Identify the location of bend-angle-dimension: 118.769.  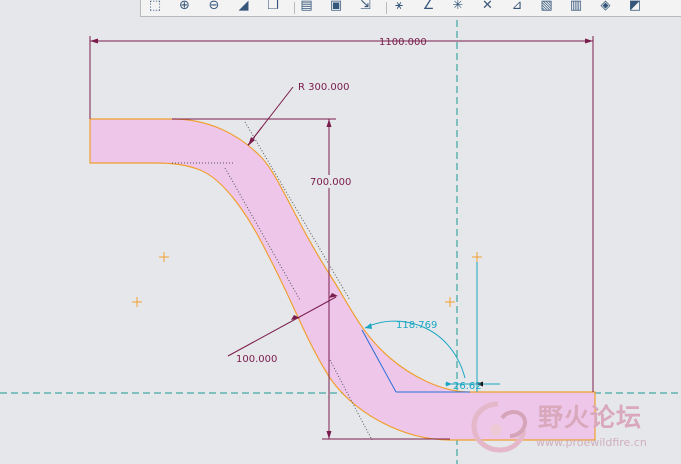
(416, 325).